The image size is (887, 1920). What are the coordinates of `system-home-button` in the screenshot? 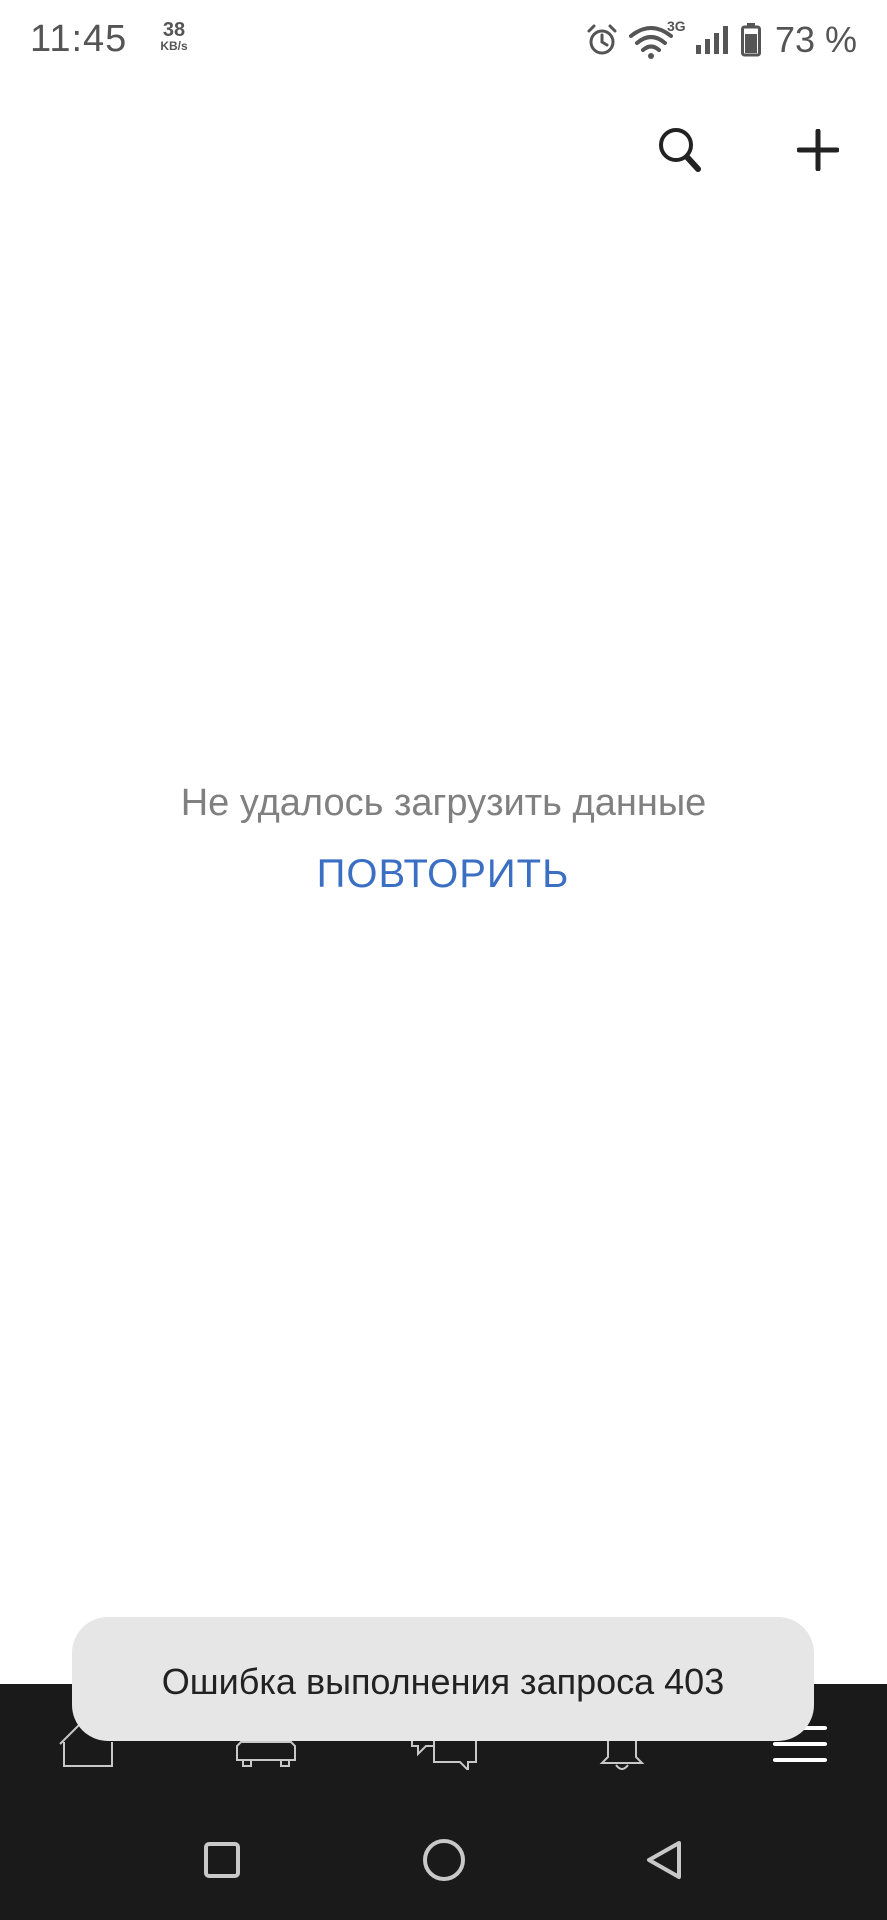 It's located at (444, 1860).